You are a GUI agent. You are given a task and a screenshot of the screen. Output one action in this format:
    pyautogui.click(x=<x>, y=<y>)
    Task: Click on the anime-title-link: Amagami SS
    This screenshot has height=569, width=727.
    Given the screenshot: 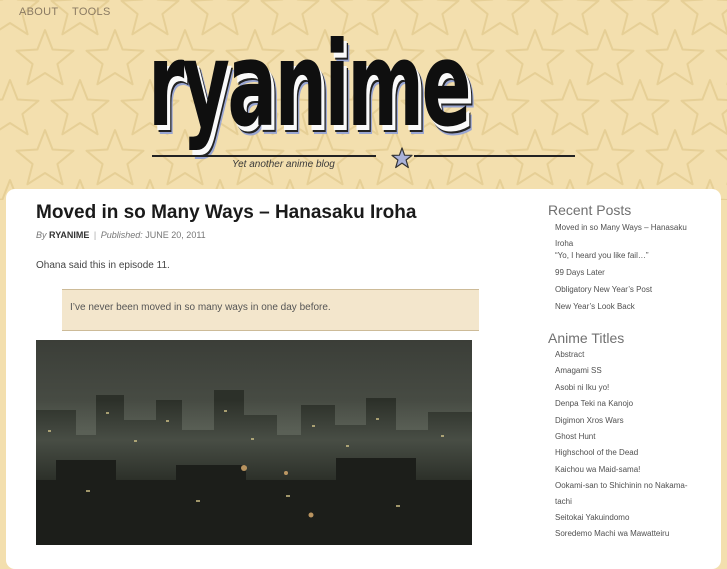 What is the action you would take?
    pyautogui.click(x=625, y=371)
    